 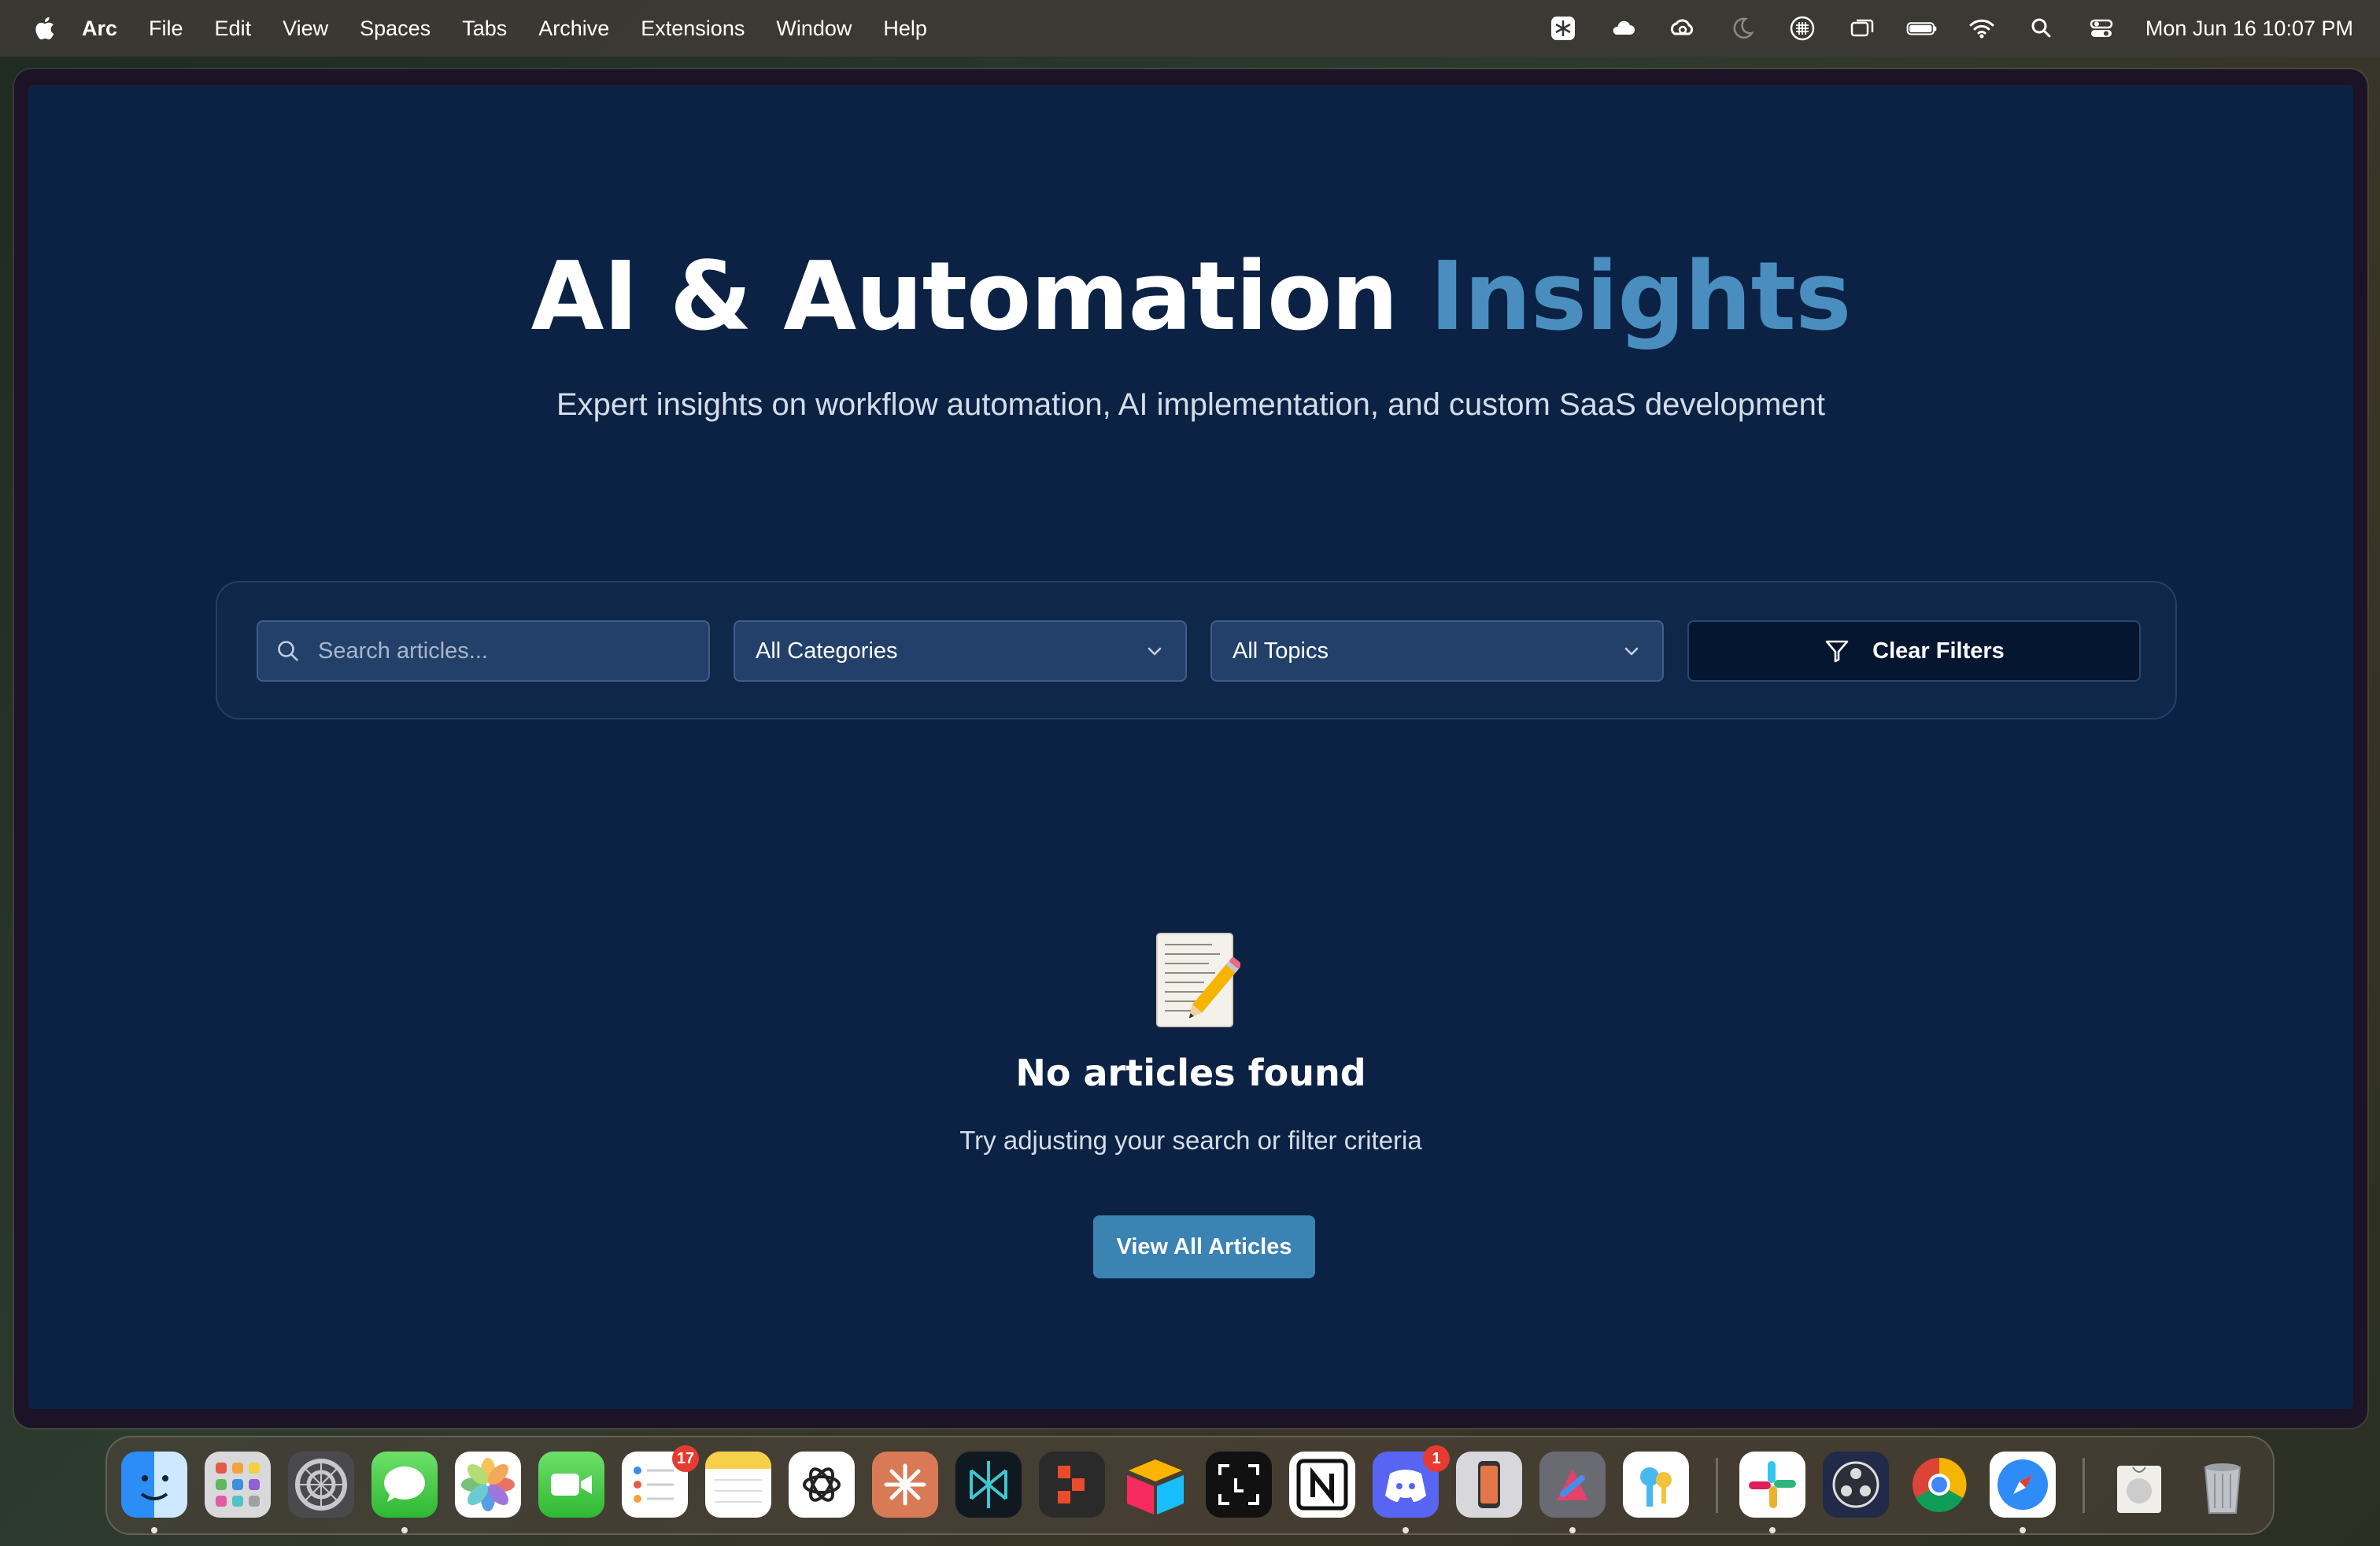 What do you see at coordinates (2023, 1485) in the screenshot?
I see `safari-icon` at bounding box center [2023, 1485].